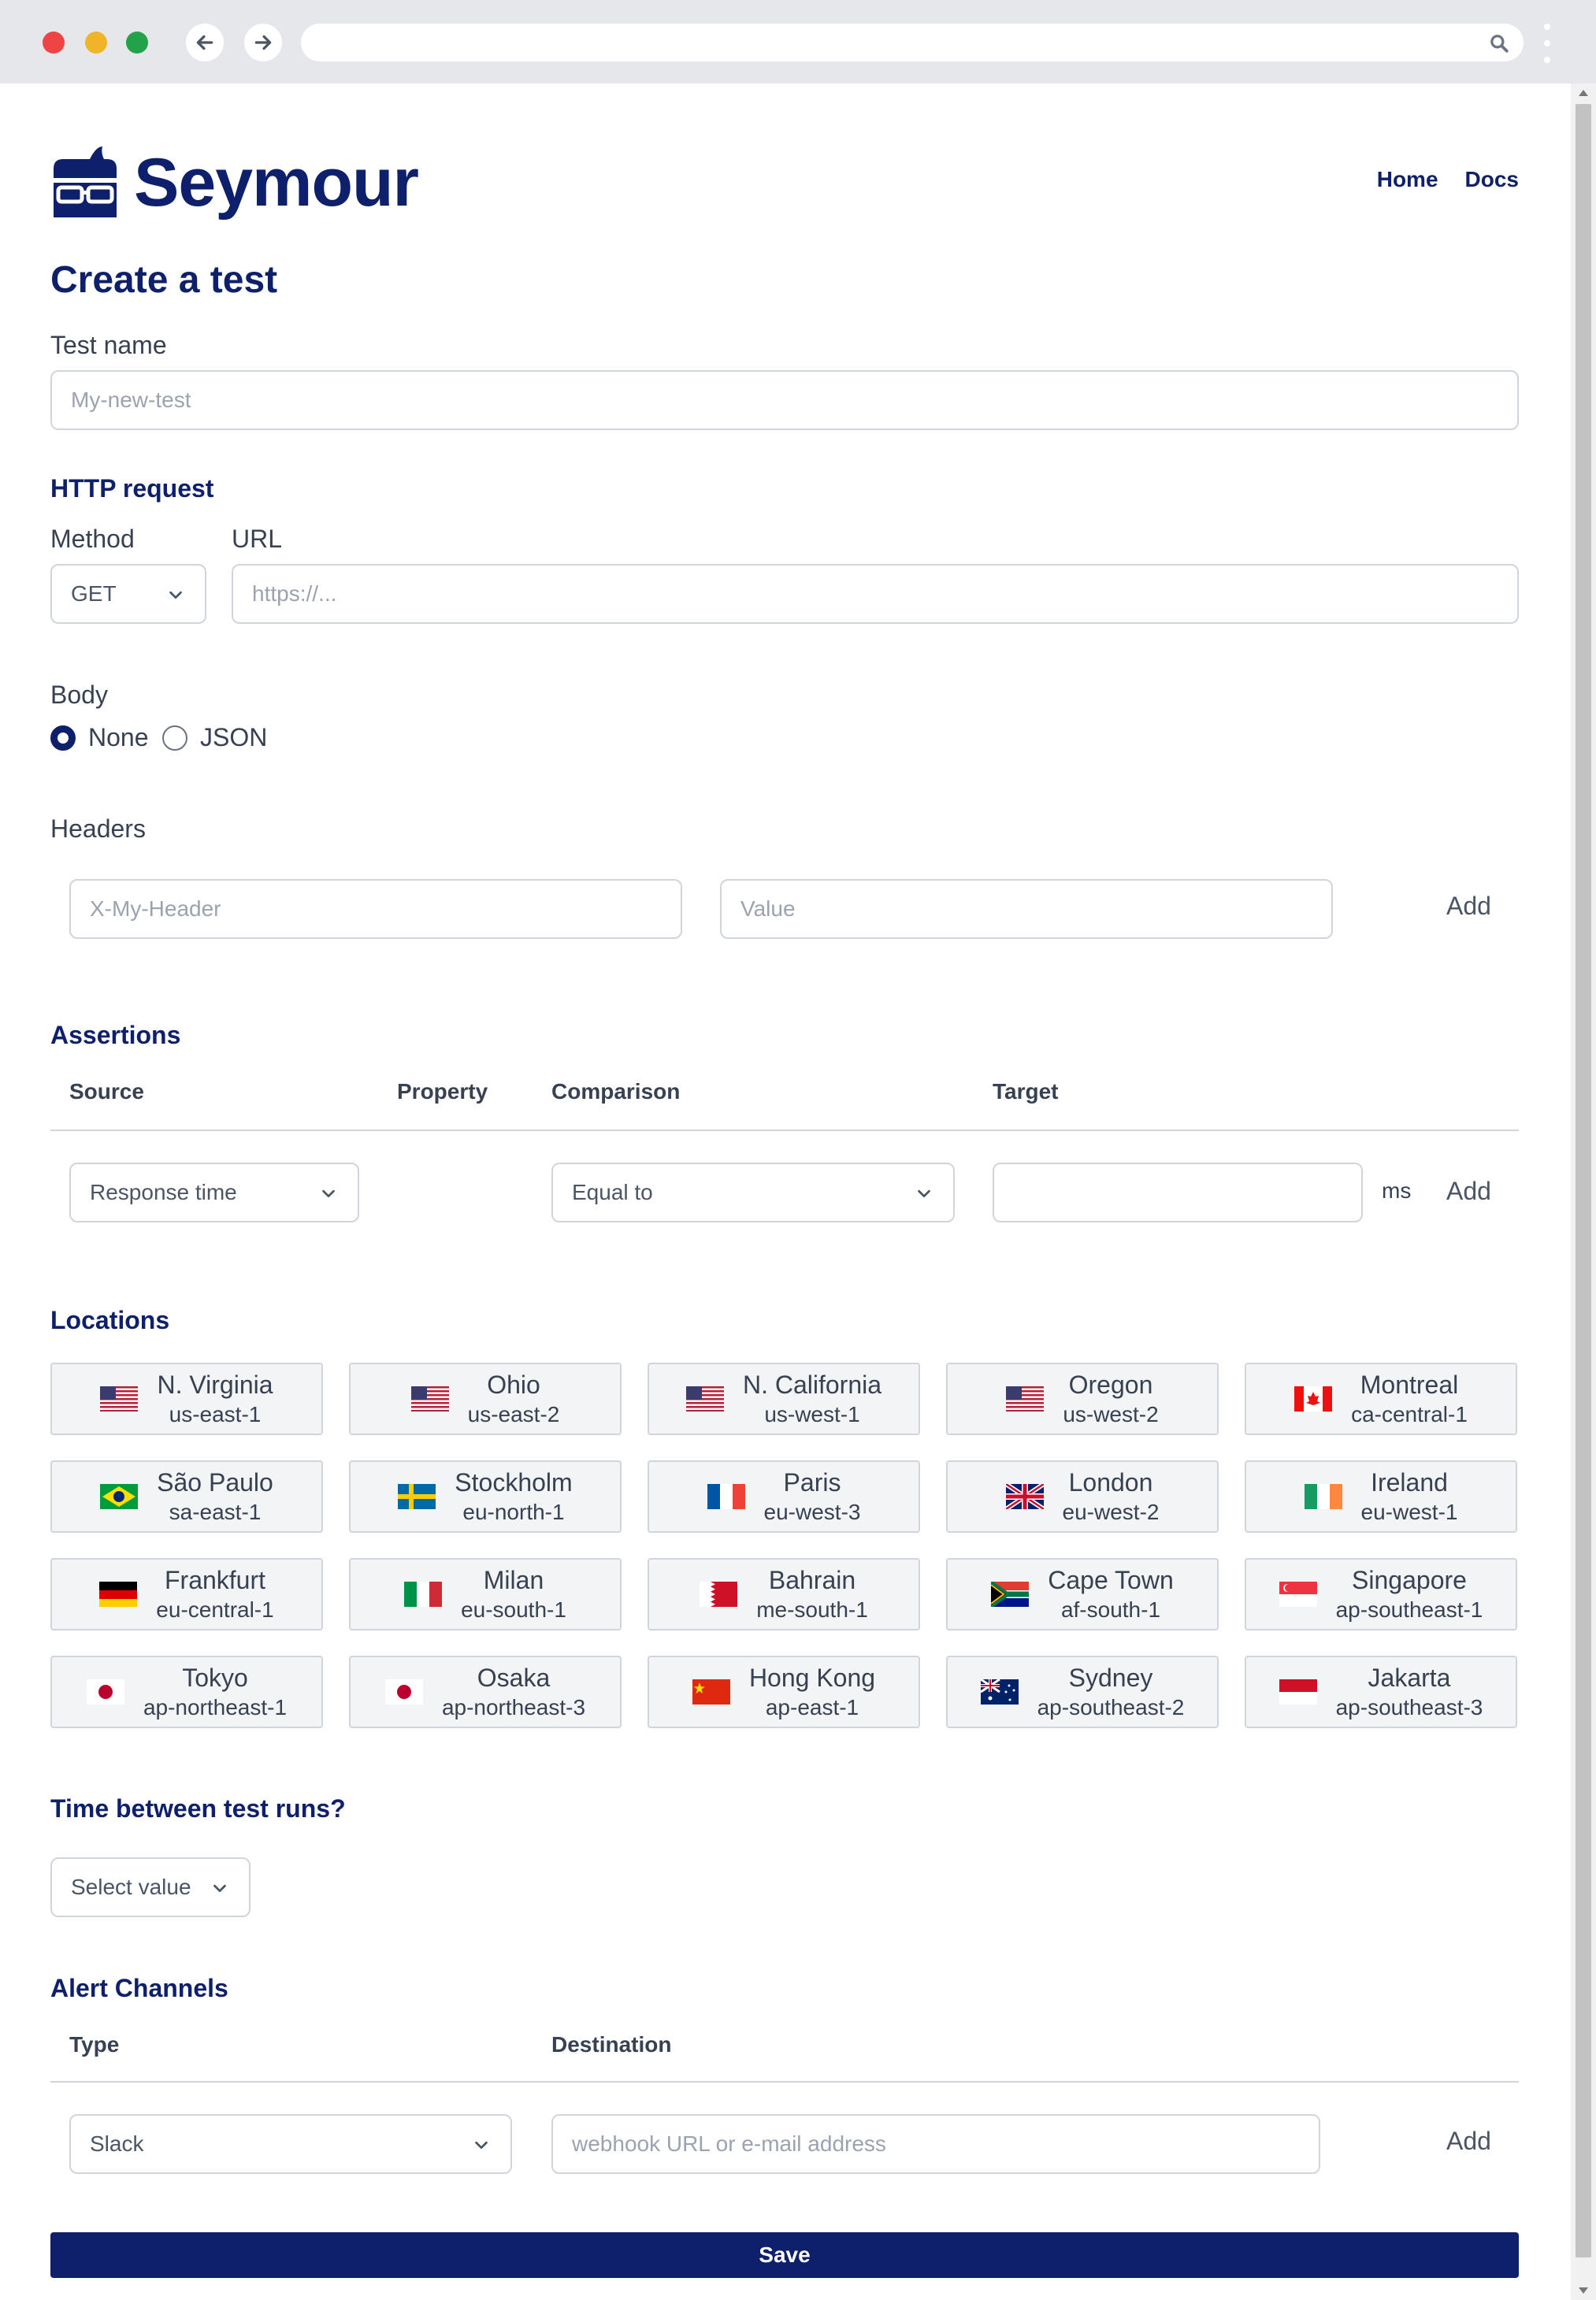  Describe the element at coordinates (99, 738) in the screenshot. I see `body-none-radio: None` at that location.